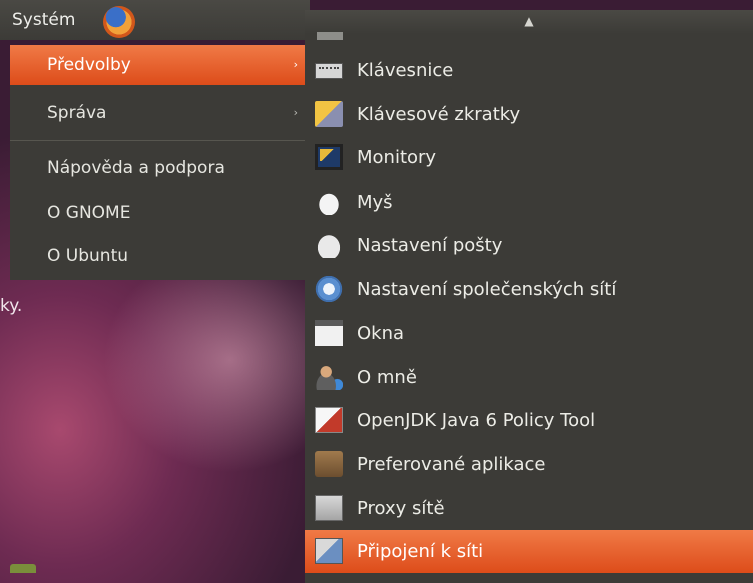  I want to click on menu-item-napoveda: Nápověda a podpora, so click(160, 168).